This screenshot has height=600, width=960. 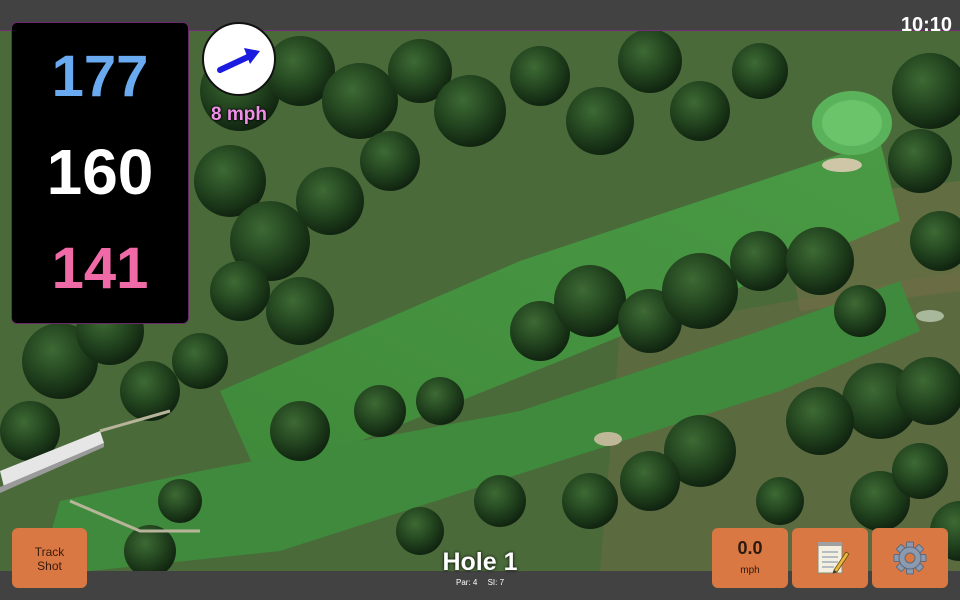 What do you see at coordinates (496, 582) in the screenshot?
I see `hole-stroke-index: SI: 7` at bounding box center [496, 582].